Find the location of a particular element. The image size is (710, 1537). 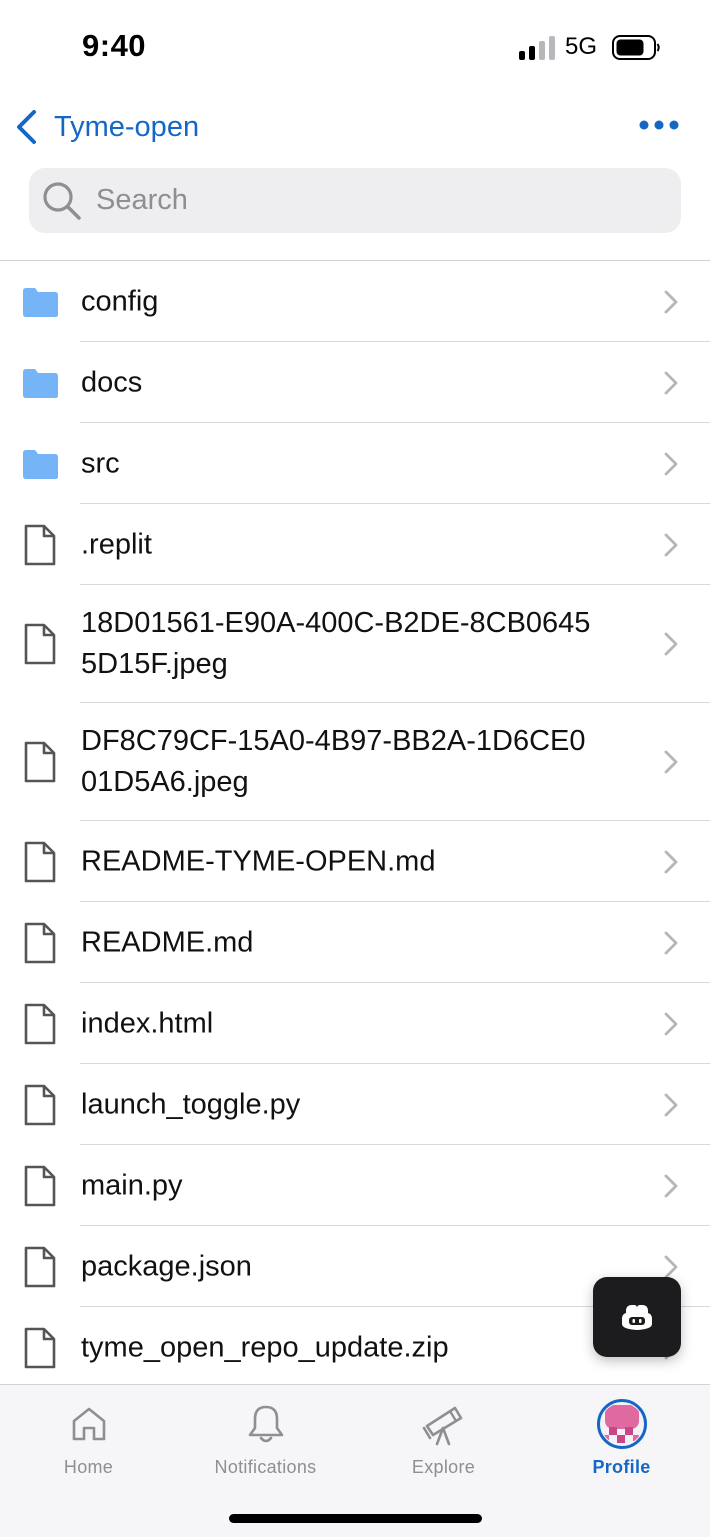

folder-name: config is located at coordinates (120, 301).